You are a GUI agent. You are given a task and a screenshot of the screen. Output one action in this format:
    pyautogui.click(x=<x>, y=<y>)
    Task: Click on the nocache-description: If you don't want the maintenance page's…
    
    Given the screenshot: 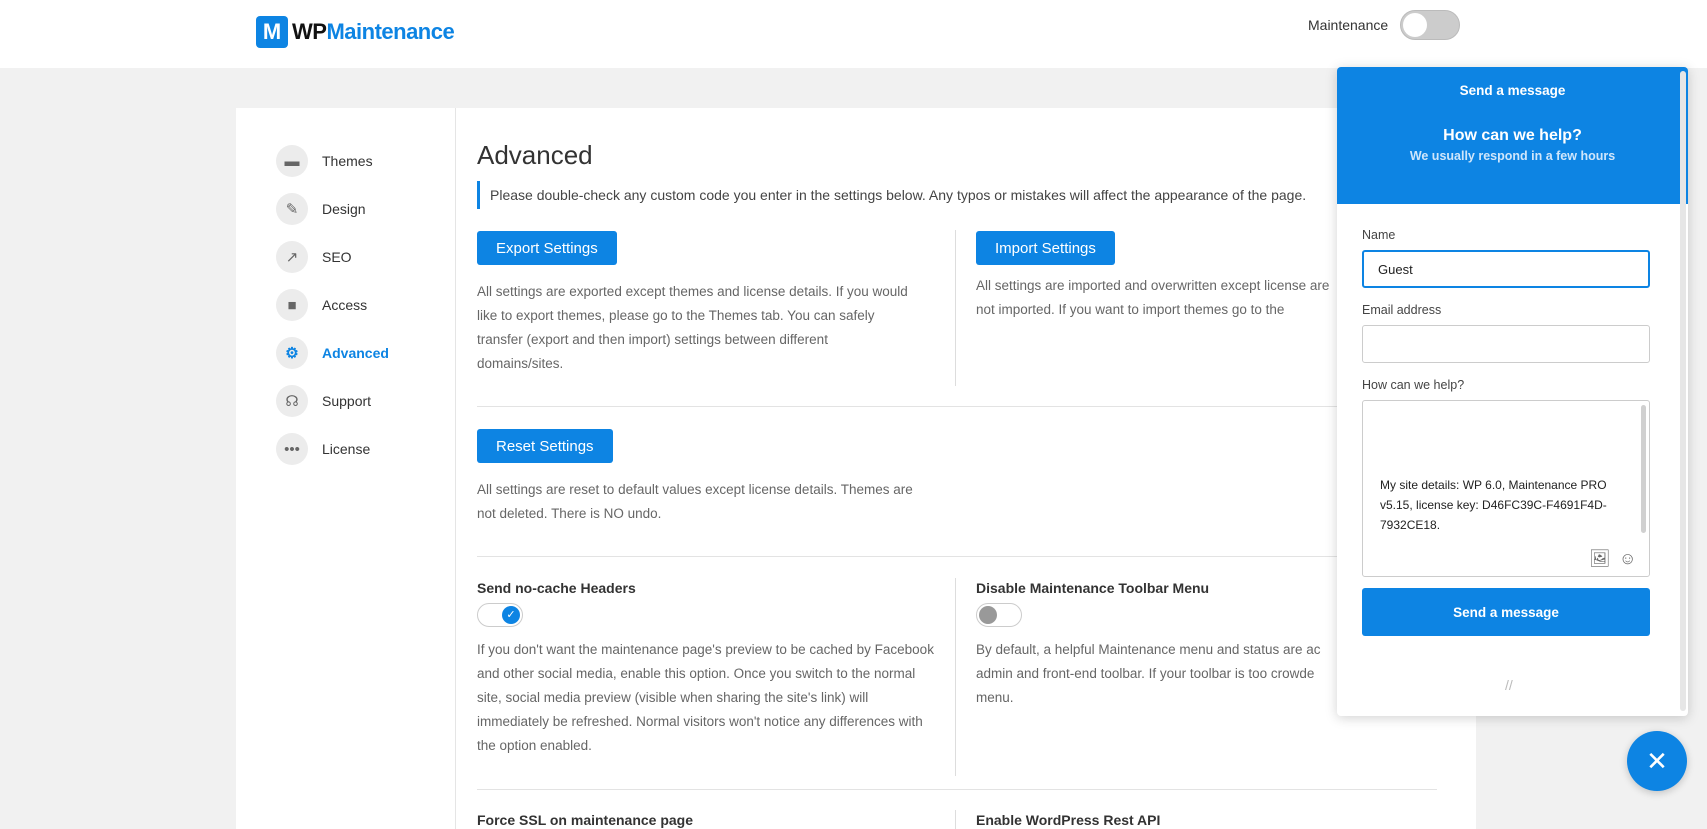 What is the action you would take?
    pyautogui.click(x=705, y=697)
    